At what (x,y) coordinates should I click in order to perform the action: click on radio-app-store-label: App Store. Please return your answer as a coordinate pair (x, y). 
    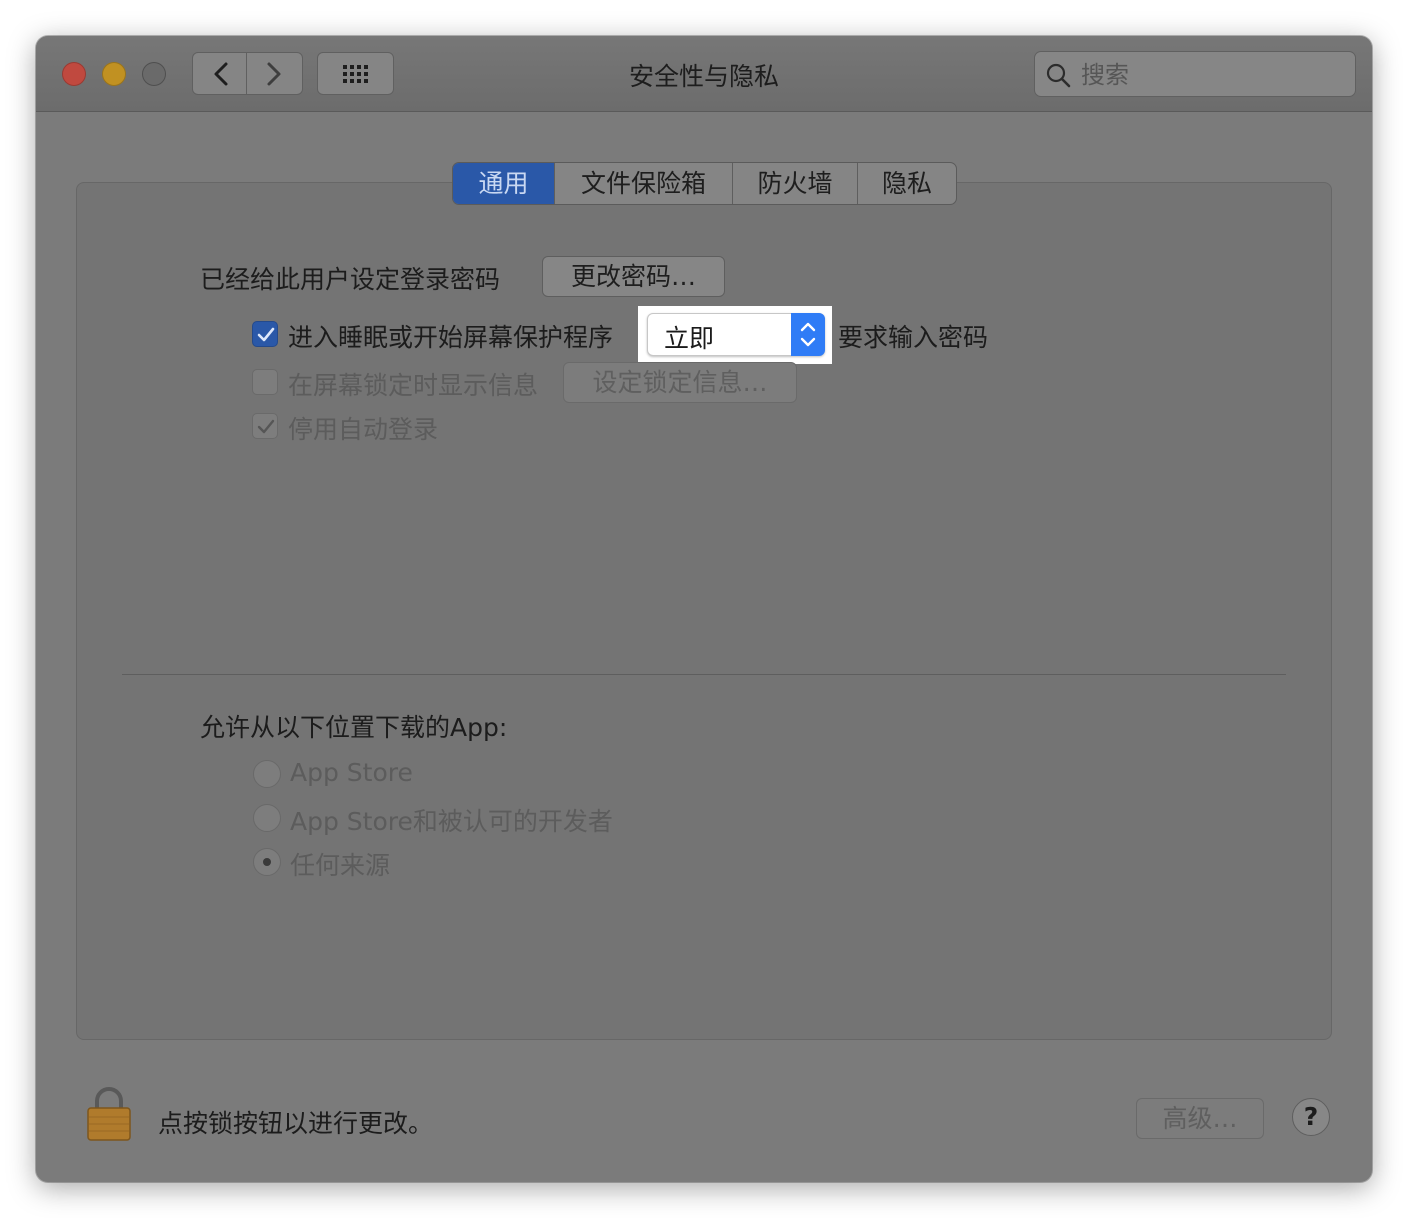
    Looking at the image, I should click on (351, 772).